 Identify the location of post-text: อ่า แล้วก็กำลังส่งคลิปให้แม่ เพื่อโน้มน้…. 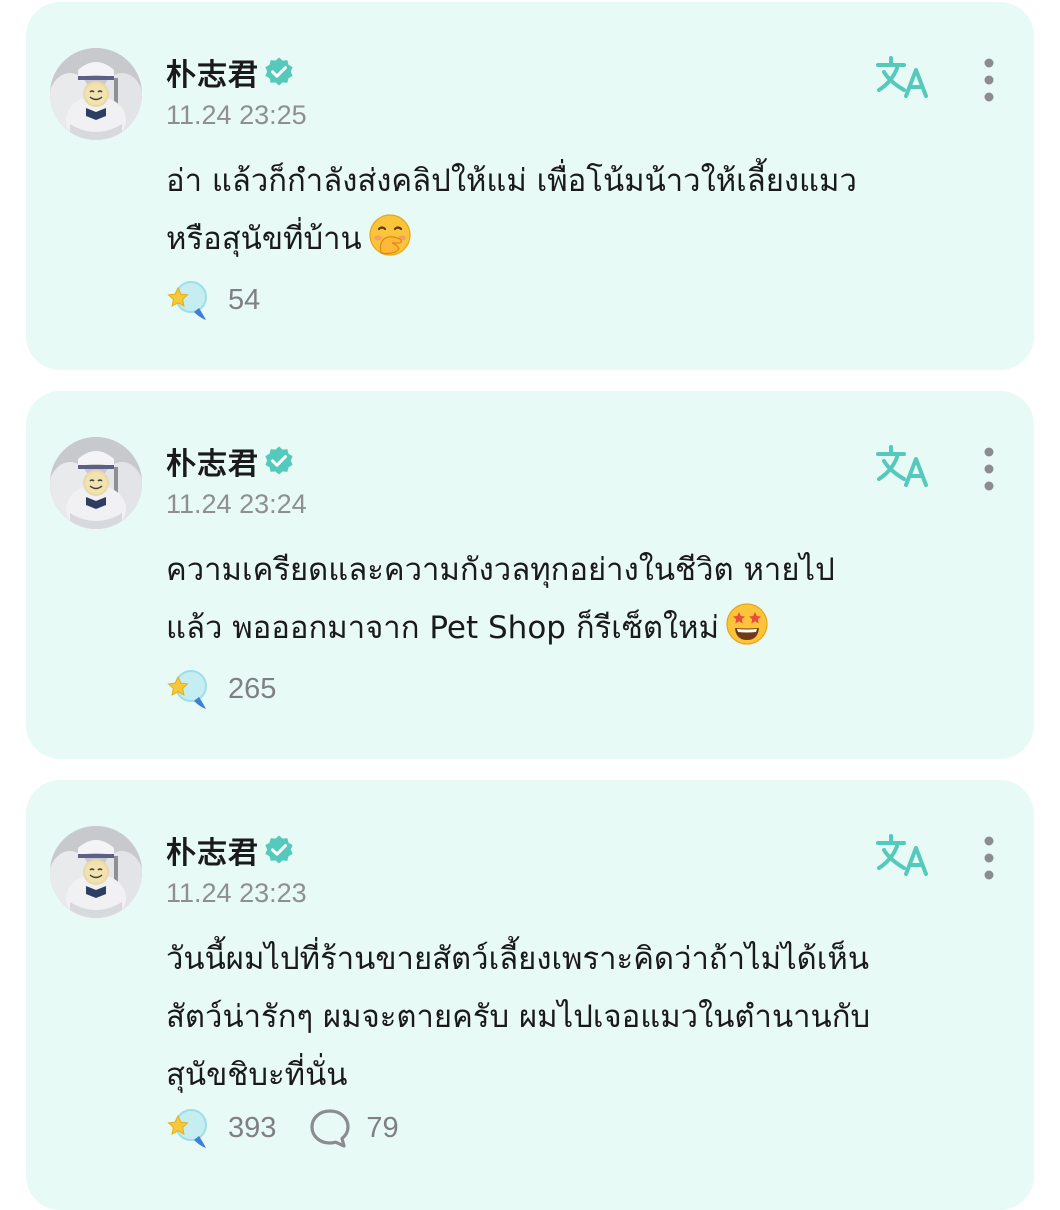
(591, 210).